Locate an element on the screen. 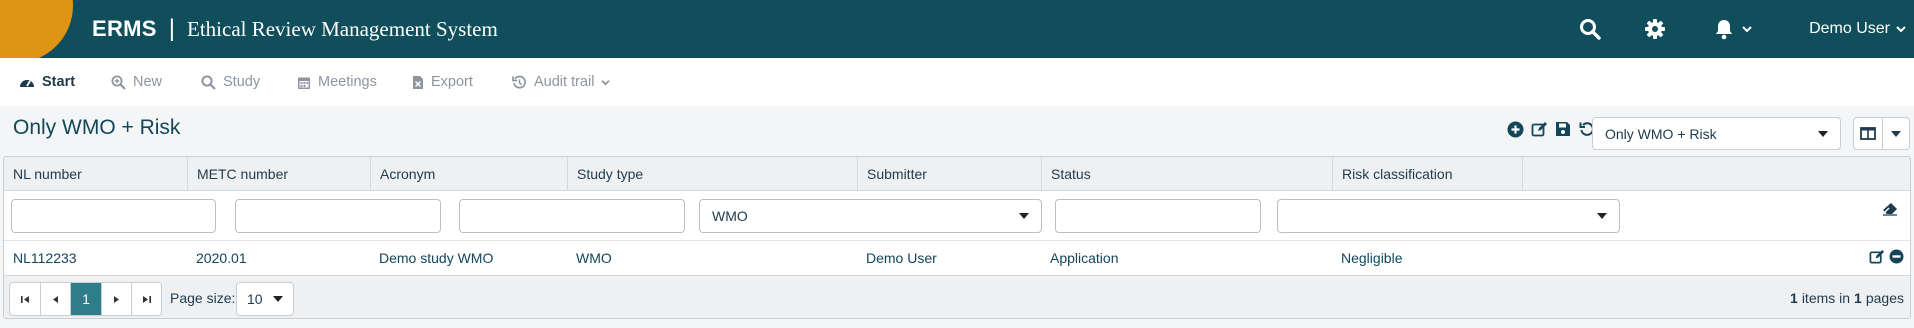  nav-start: Start is located at coordinates (47, 82).